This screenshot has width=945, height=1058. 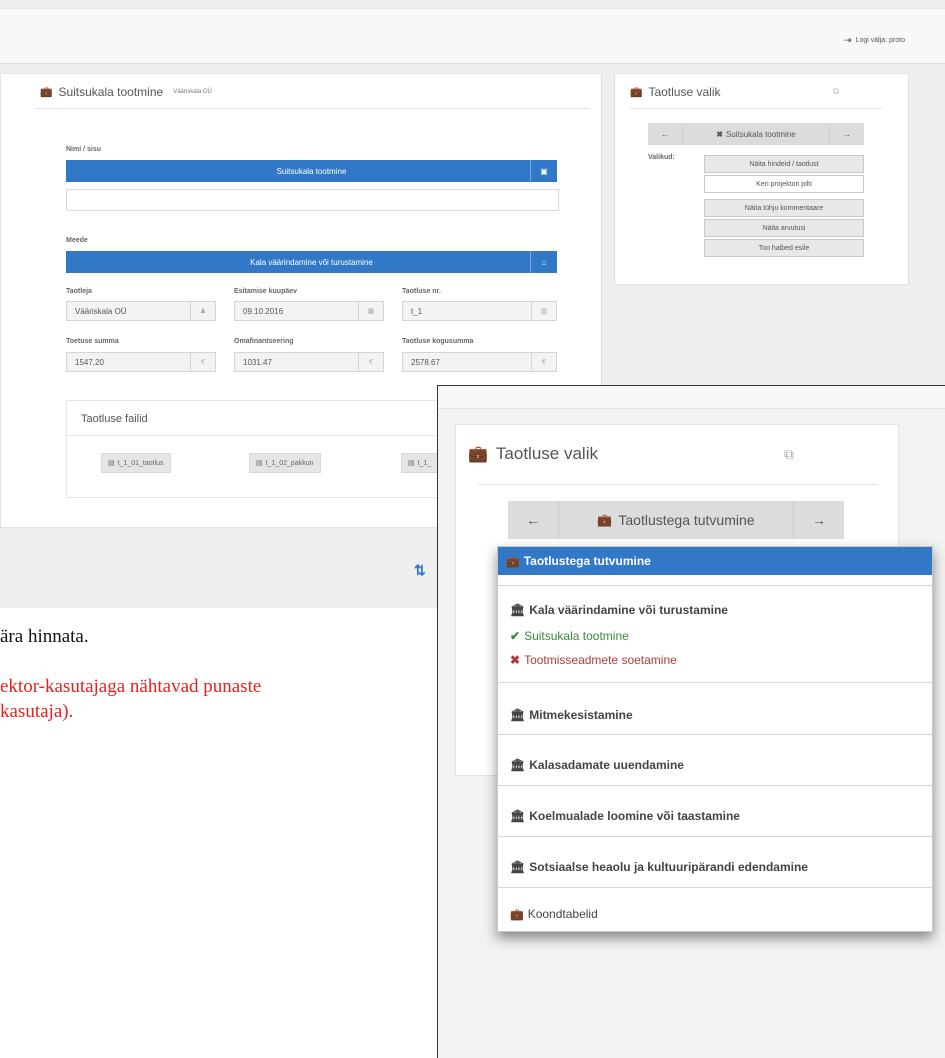 I want to click on application-header: 💼 Suitsukala tootmine Vääriskala OÜ, so click(x=126, y=92).